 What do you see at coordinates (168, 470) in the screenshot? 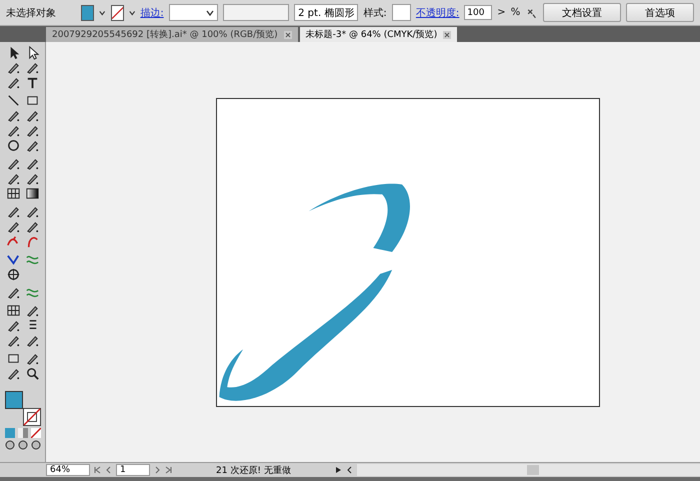
I see `last-page-icon` at bounding box center [168, 470].